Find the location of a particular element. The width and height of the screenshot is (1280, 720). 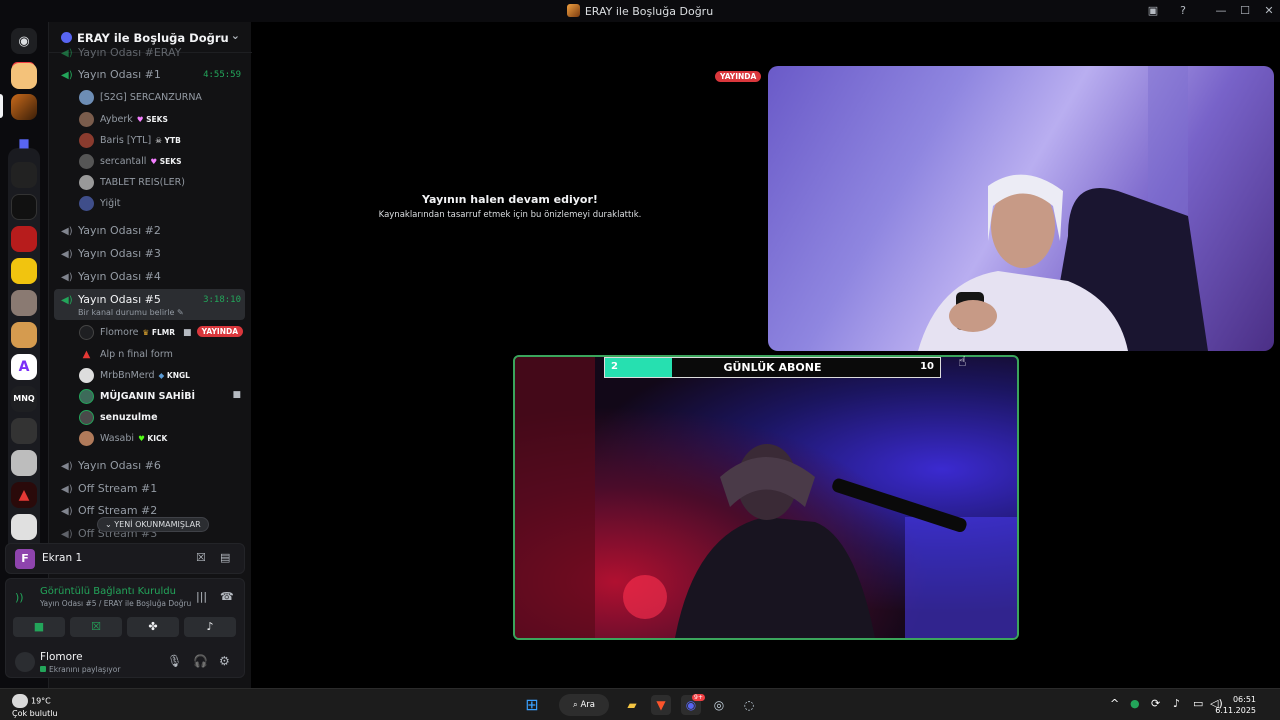

maximize-button: ☐ is located at coordinates (1245, 11).